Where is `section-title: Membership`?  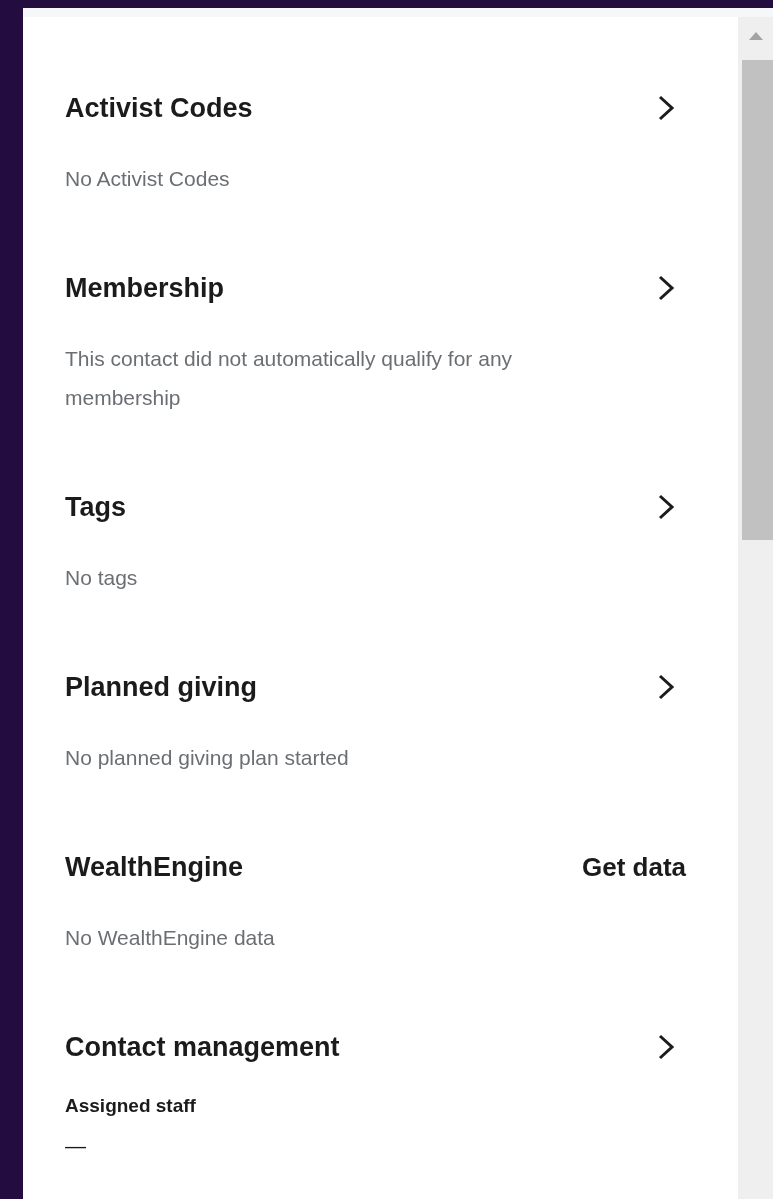
section-title: Membership is located at coordinates (145, 288).